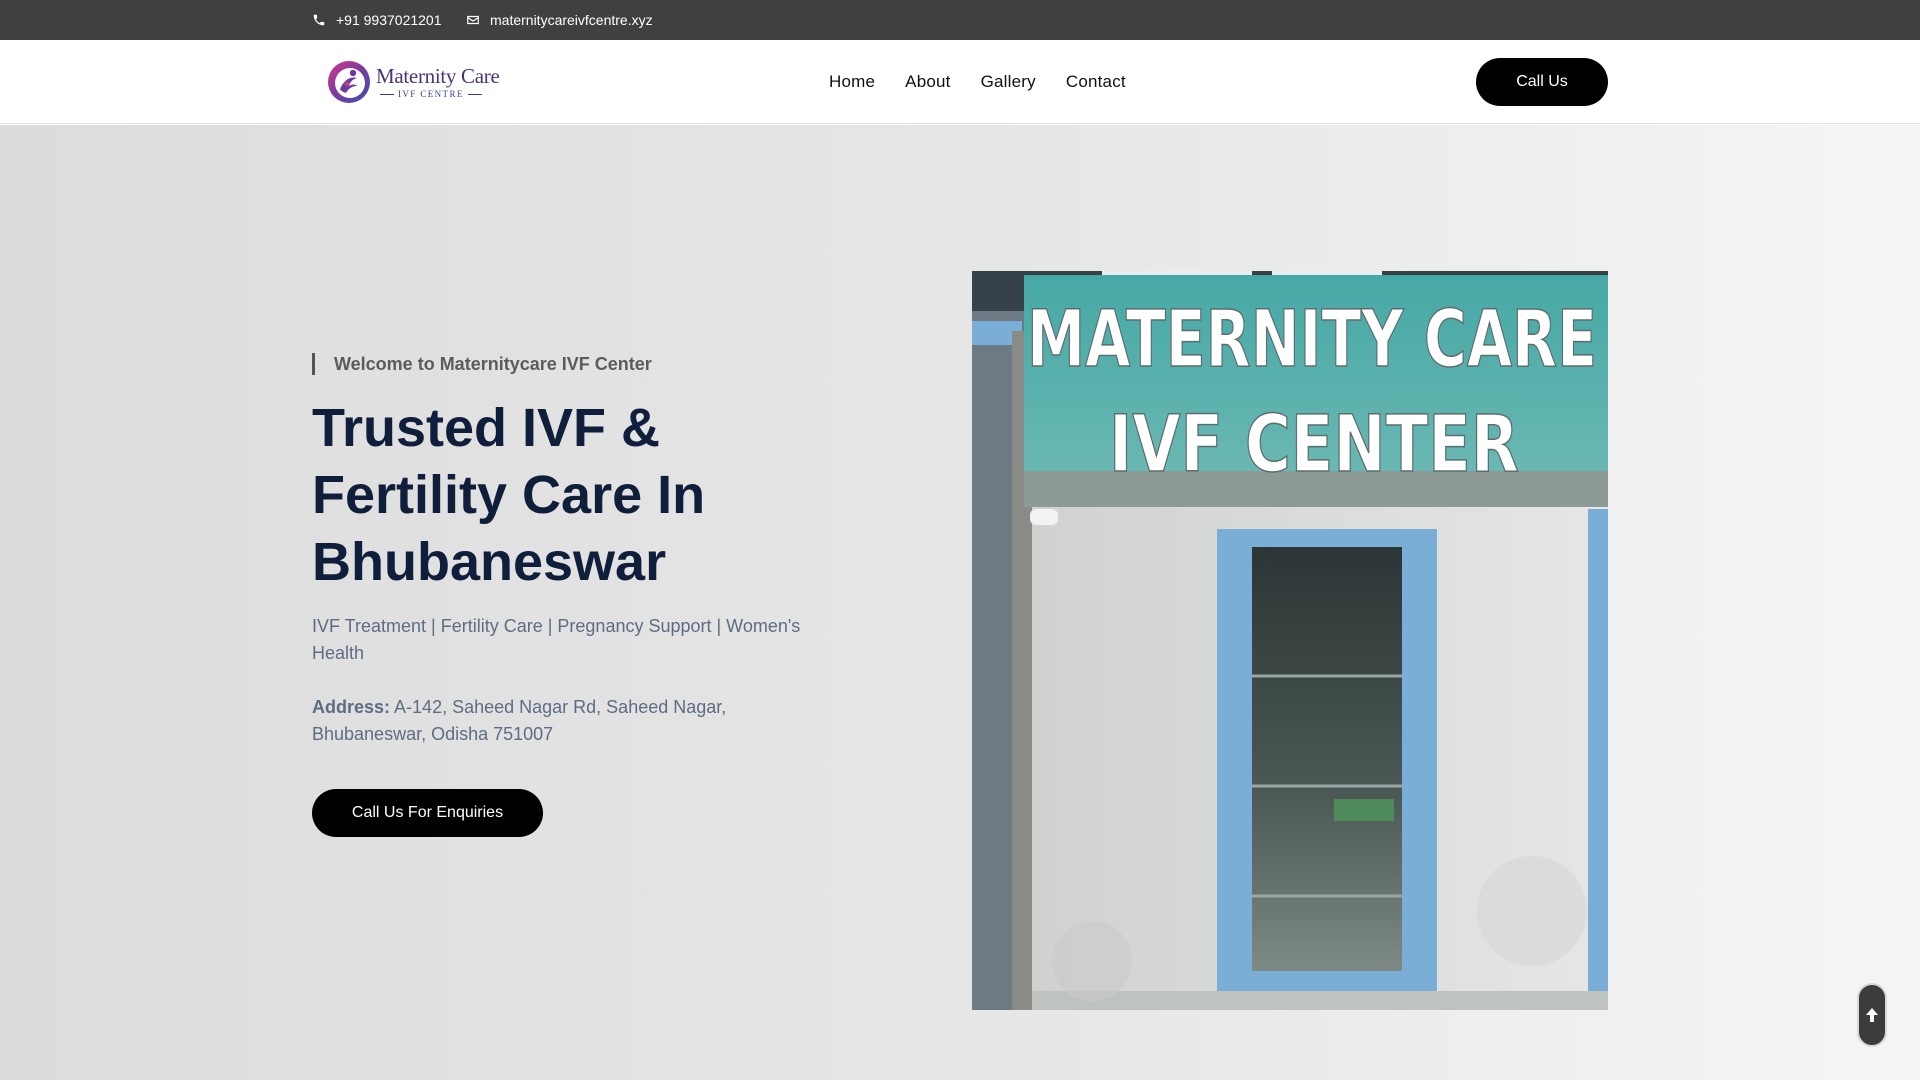 The height and width of the screenshot is (1080, 1920). Describe the element at coordinates (482, 364) in the screenshot. I see `hero-welcome-text: Welcome to Maternitycare IVF Center` at that location.